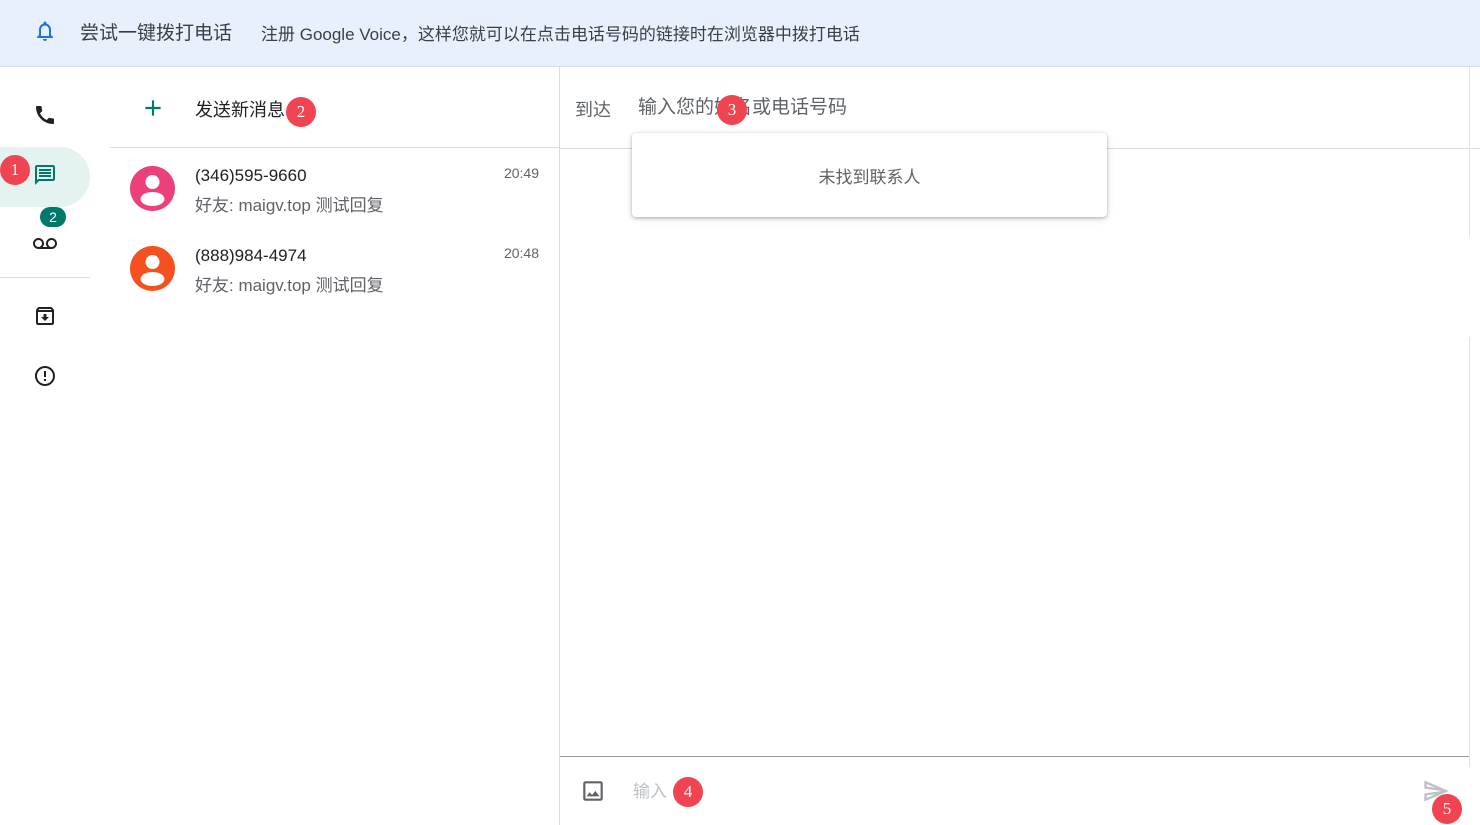 The image size is (1480, 825). I want to click on phone-icon, so click(45, 117).